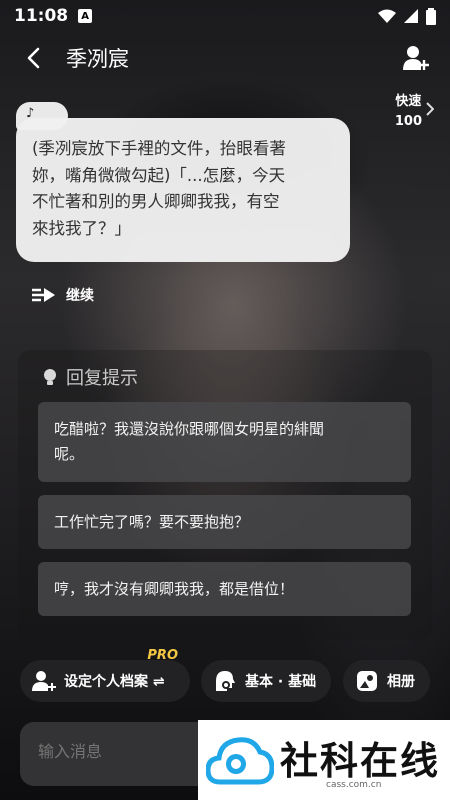 Image resolution: width=450 pixels, height=800 pixels. Describe the element at coordinates (225, 681) in the screenshot. I see `head-settings-icon` at that location.